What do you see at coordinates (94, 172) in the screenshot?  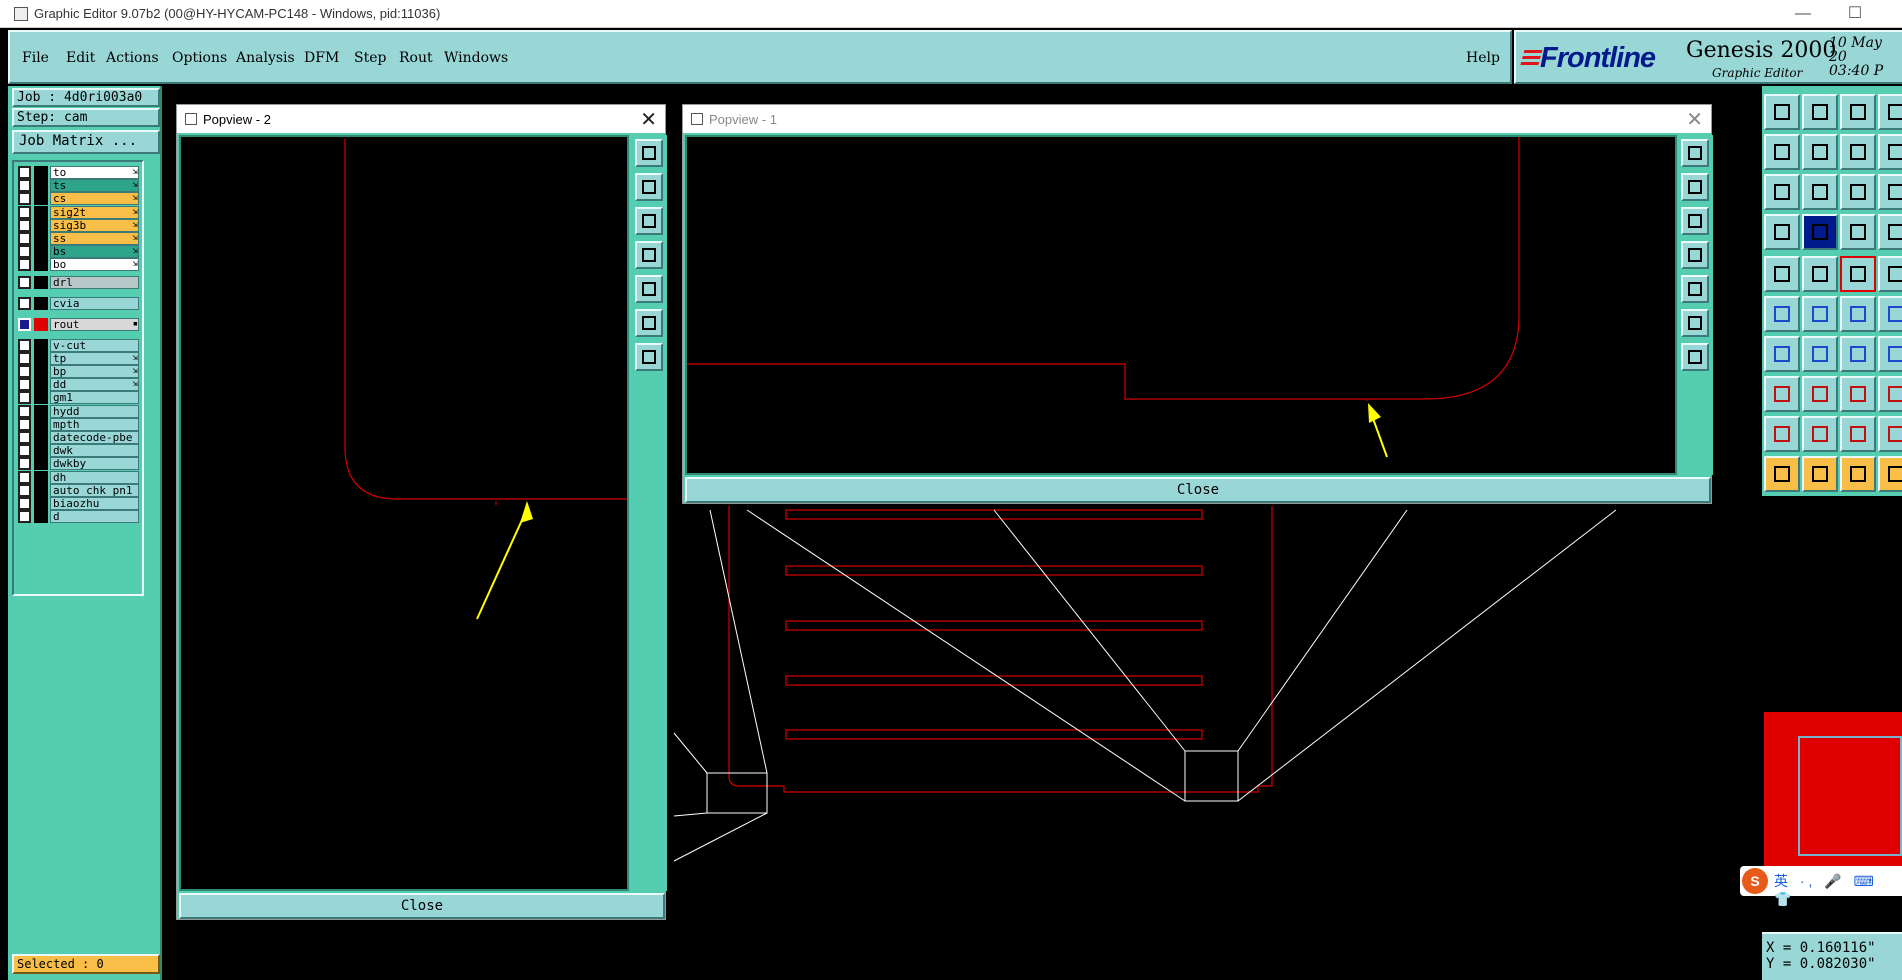 I see `layer-name: to` at bounding box center [94, 172].